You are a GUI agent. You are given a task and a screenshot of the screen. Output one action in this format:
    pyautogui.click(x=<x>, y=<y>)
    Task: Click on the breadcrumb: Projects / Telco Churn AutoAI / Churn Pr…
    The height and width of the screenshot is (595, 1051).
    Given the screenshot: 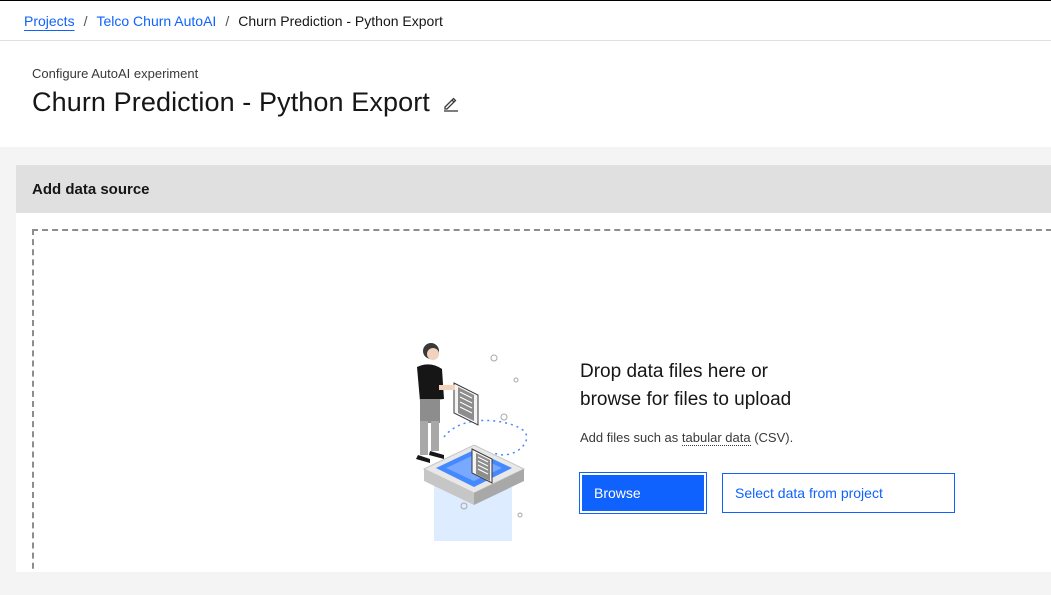 What is the action you would take?
    pyautogui.click(x=525, y=21)
    